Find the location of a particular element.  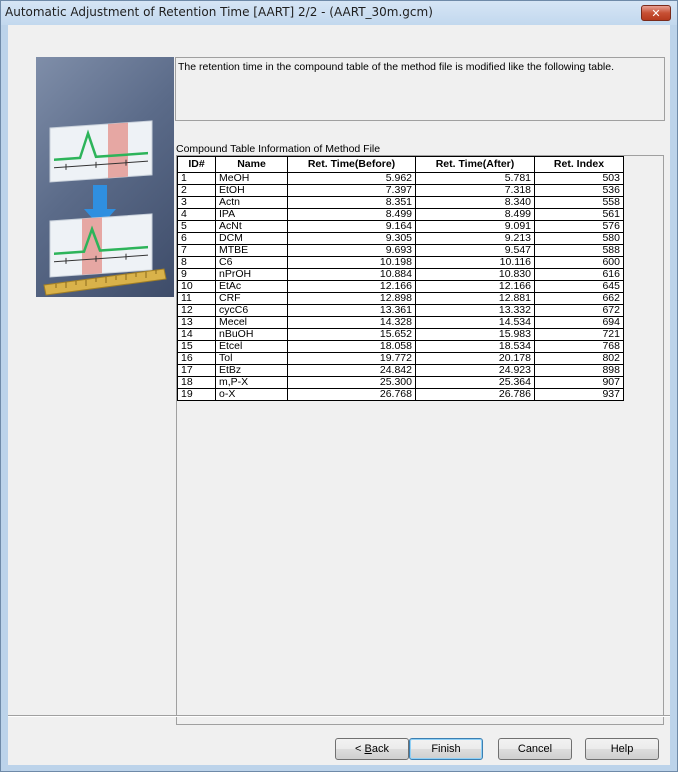

close-icon: ✕ is located at coordinates (656, 13).